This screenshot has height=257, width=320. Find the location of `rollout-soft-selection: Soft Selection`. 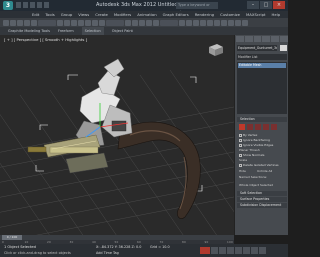

rollout-soft-selection: Soft Selection is located at coordinates (262, 193).